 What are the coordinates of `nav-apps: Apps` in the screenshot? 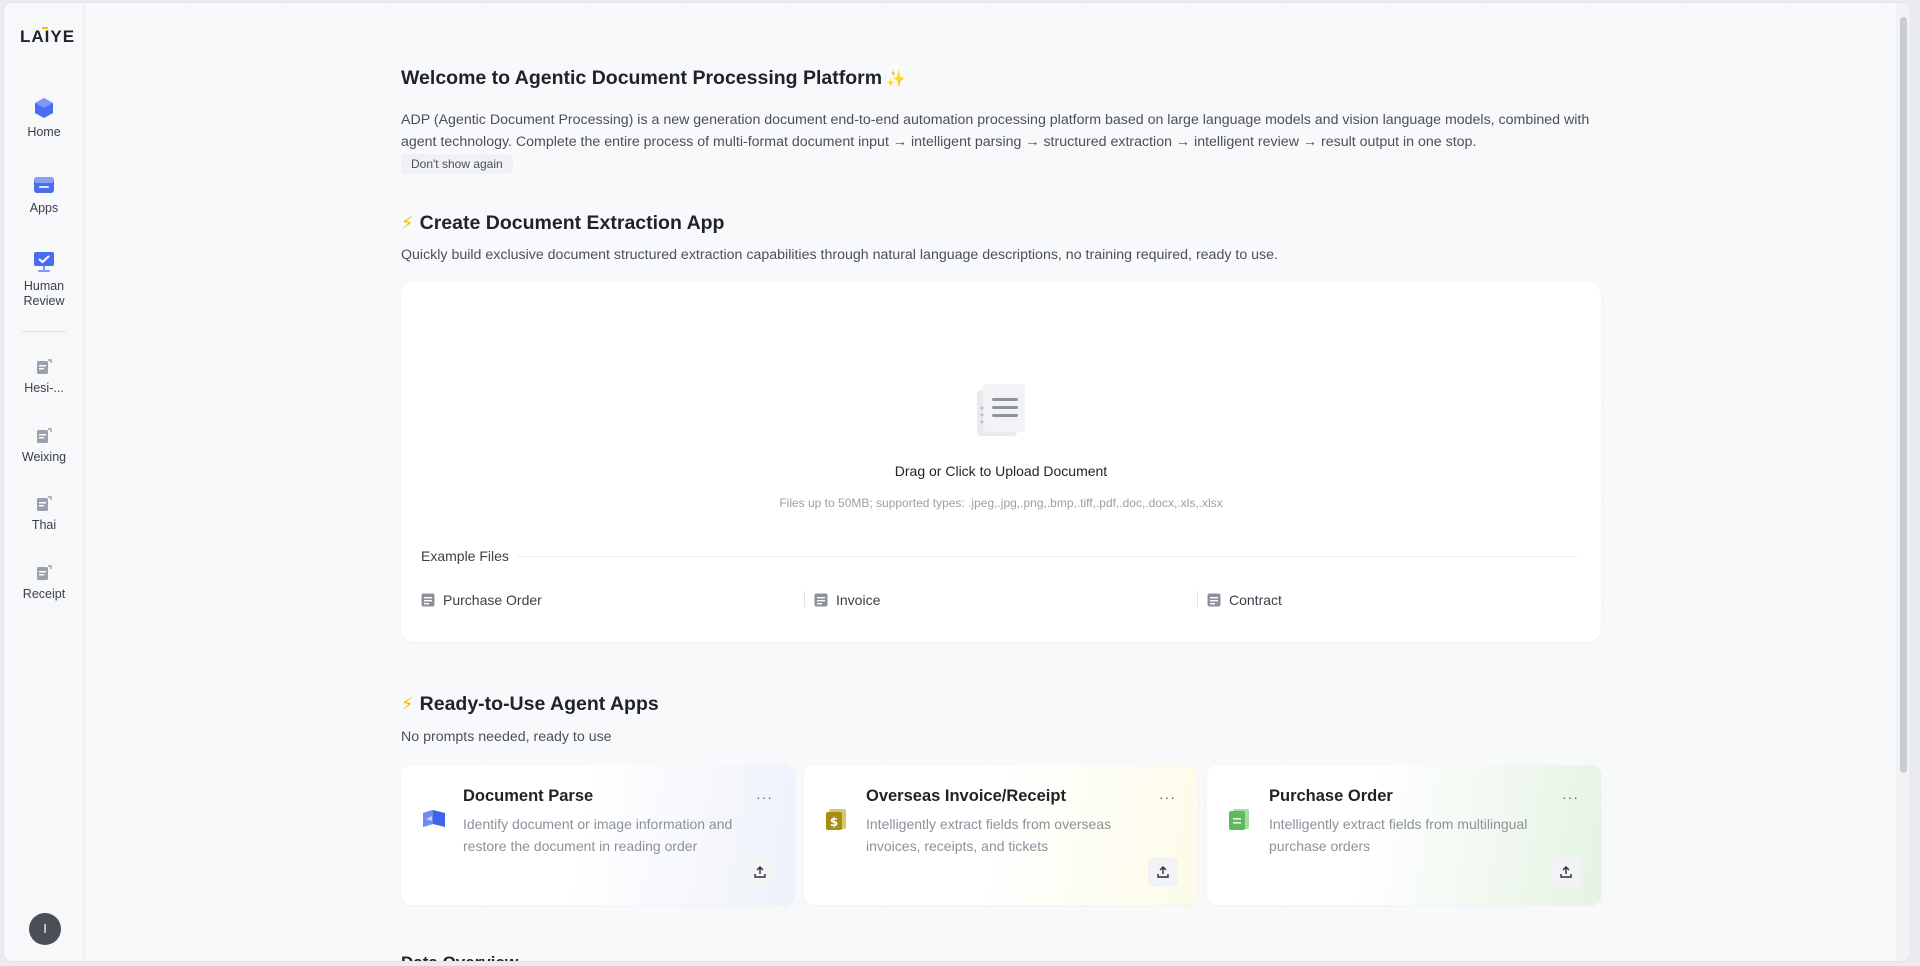 It's located at (44, 195).